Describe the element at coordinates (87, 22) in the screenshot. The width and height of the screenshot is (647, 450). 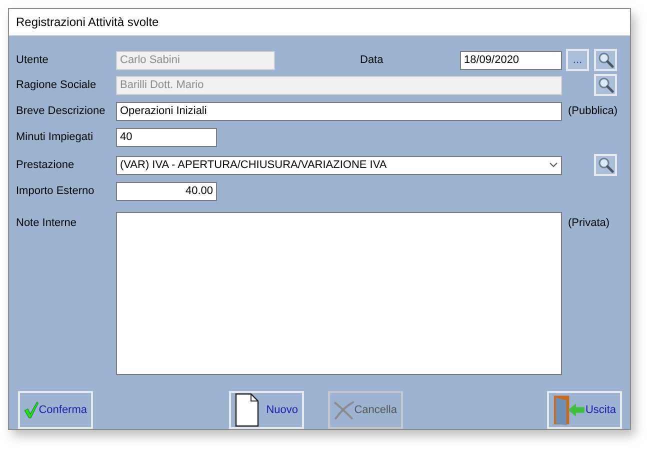
I see `window-title: Registrazioni Attività svolte` at that location.